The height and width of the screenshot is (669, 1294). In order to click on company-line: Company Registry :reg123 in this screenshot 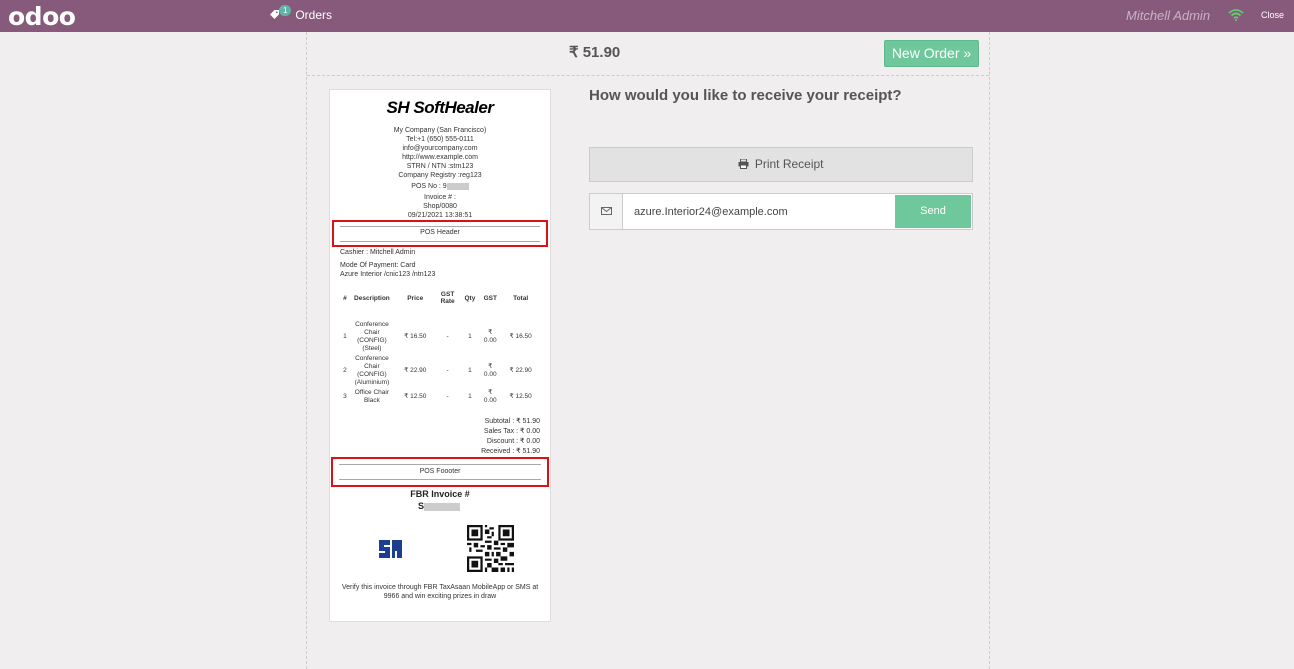, I will do `click(440, 175)`.